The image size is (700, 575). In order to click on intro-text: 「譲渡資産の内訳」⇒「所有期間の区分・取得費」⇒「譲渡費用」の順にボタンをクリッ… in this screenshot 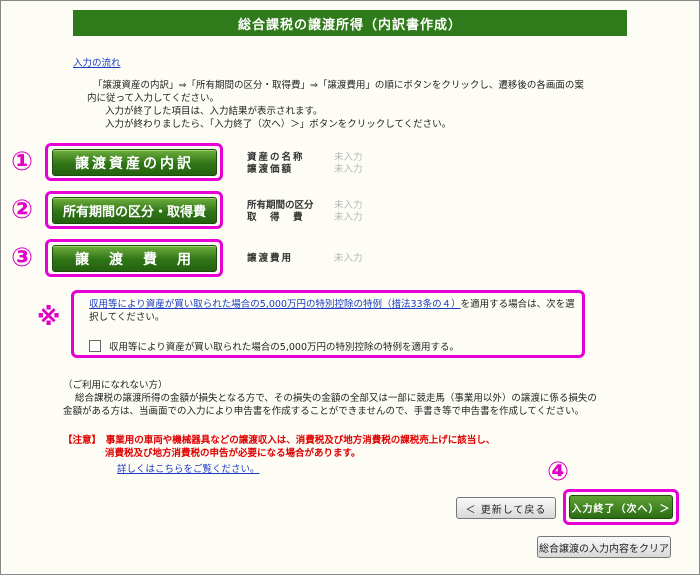, I will do `click(340, 105)`.